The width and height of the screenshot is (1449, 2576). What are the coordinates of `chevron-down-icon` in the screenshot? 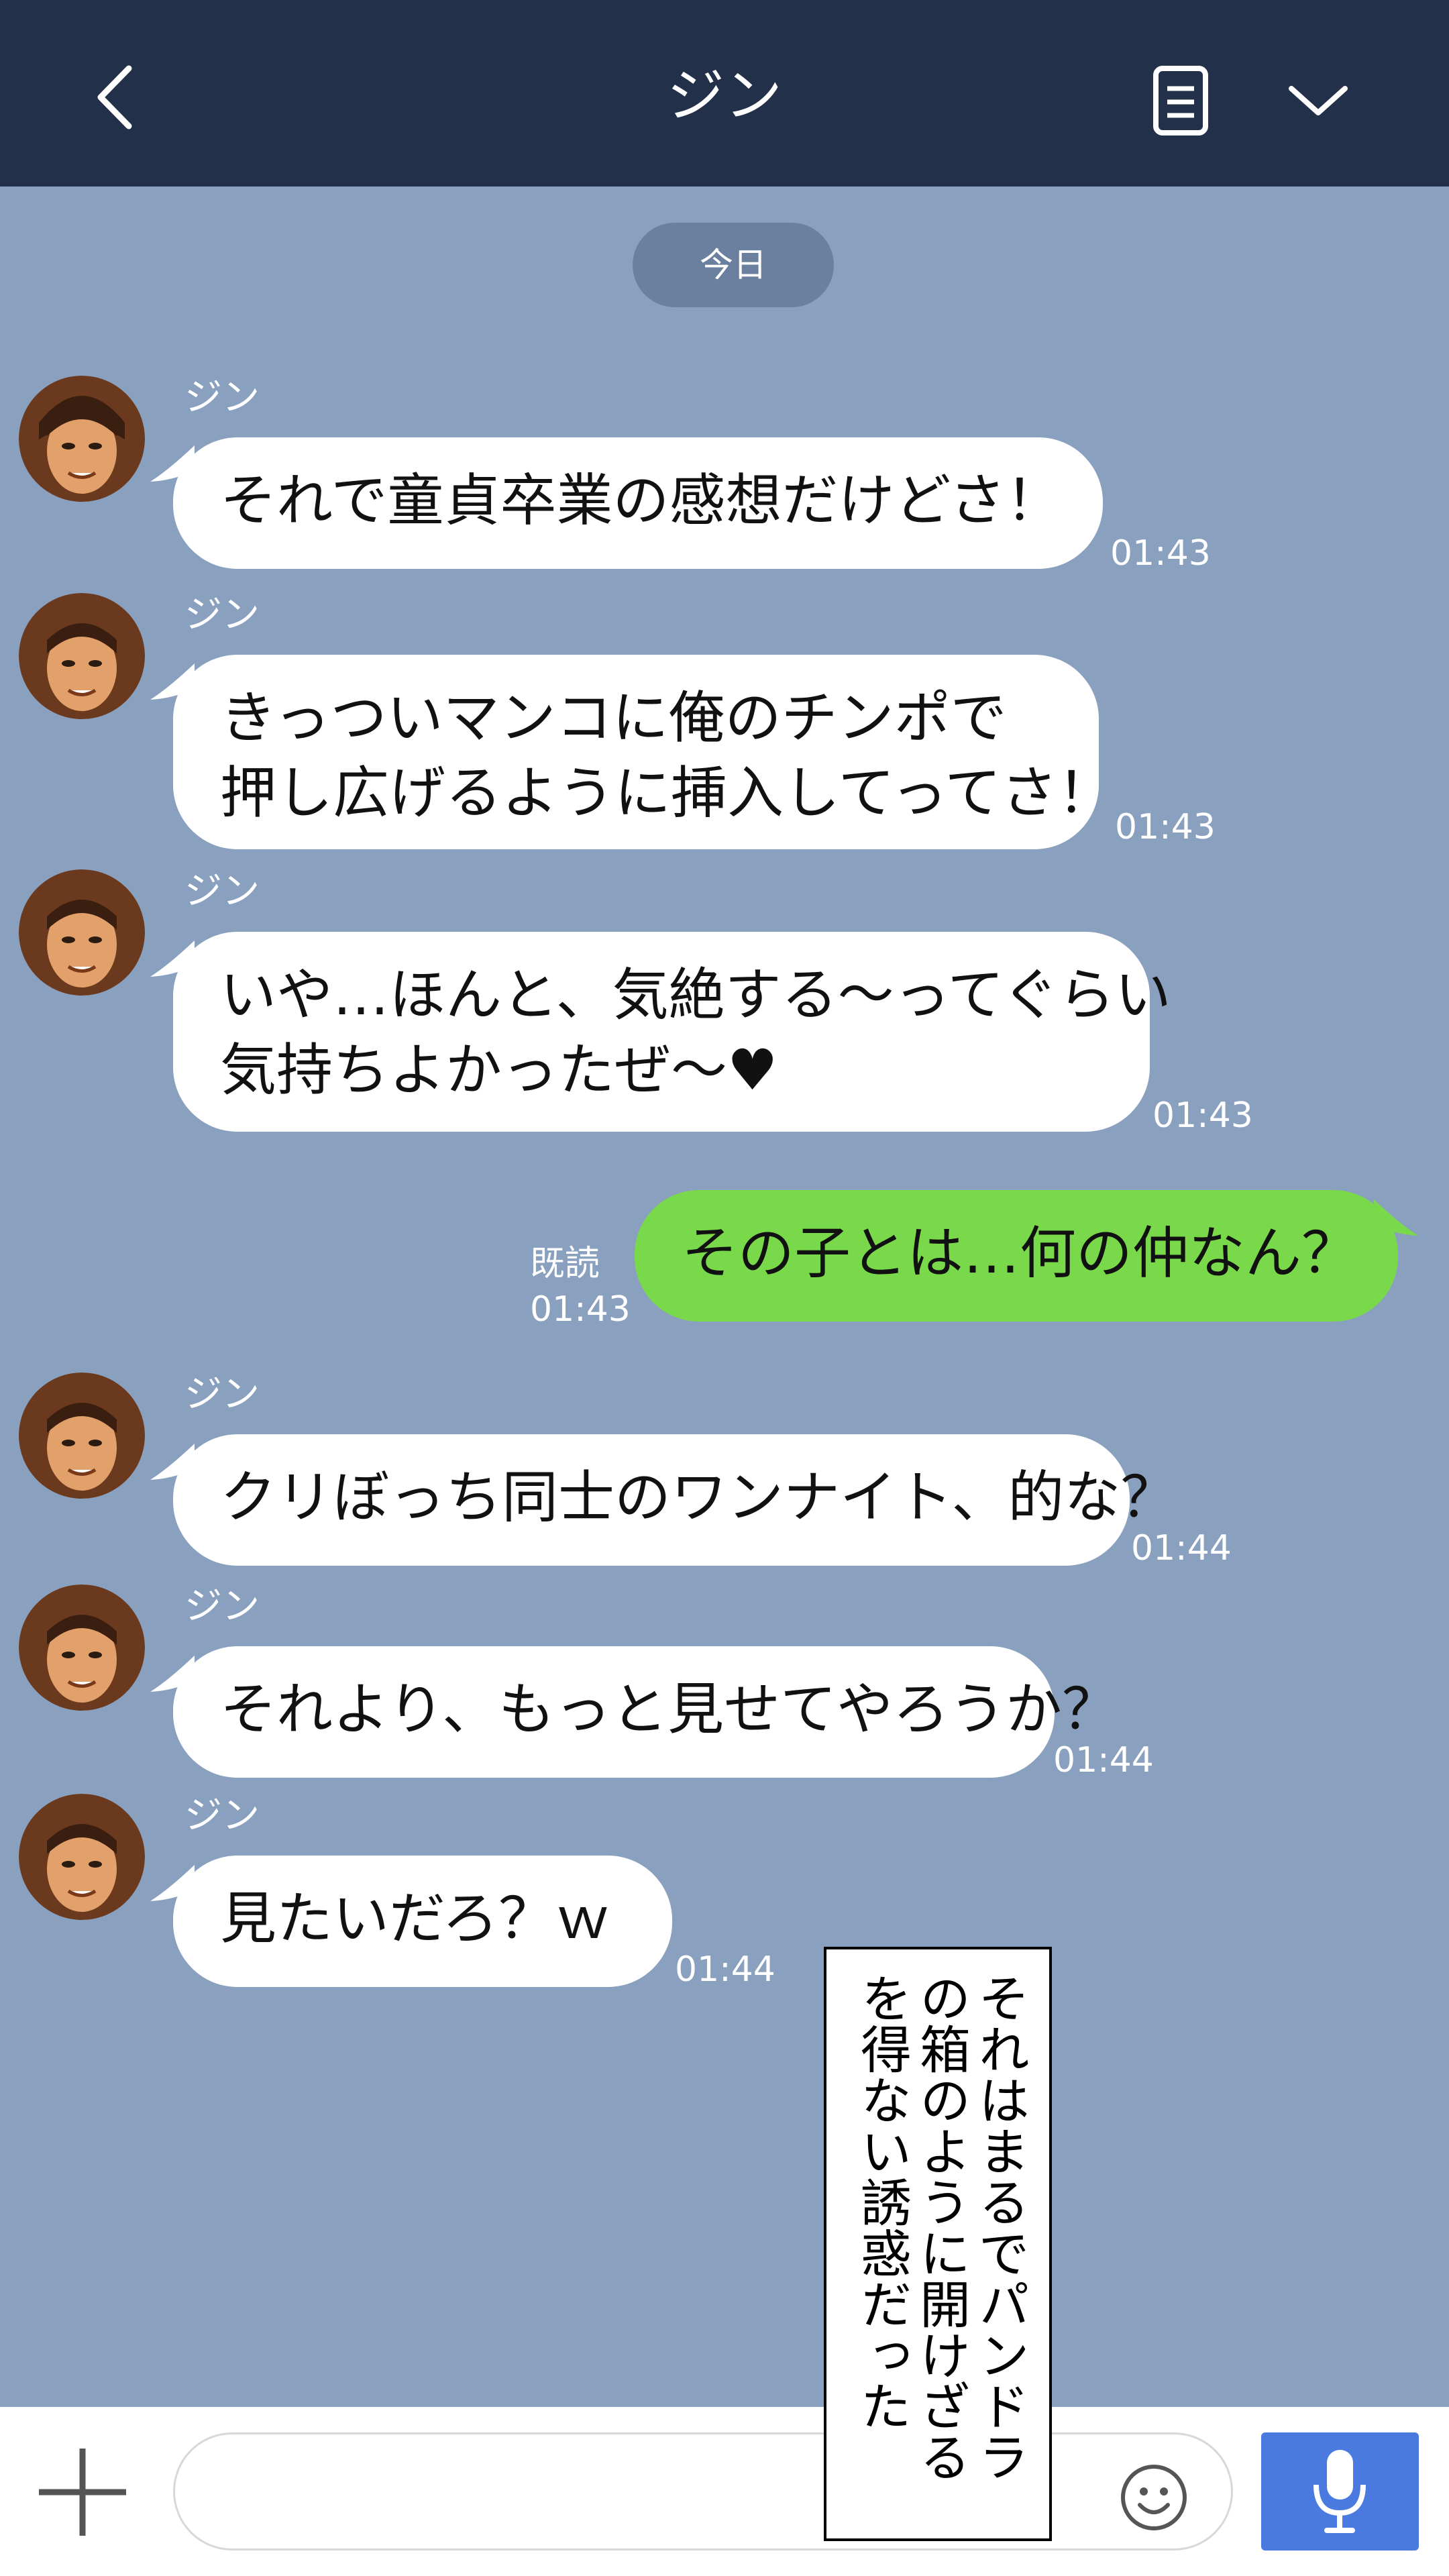 It's located at (1318, 100).